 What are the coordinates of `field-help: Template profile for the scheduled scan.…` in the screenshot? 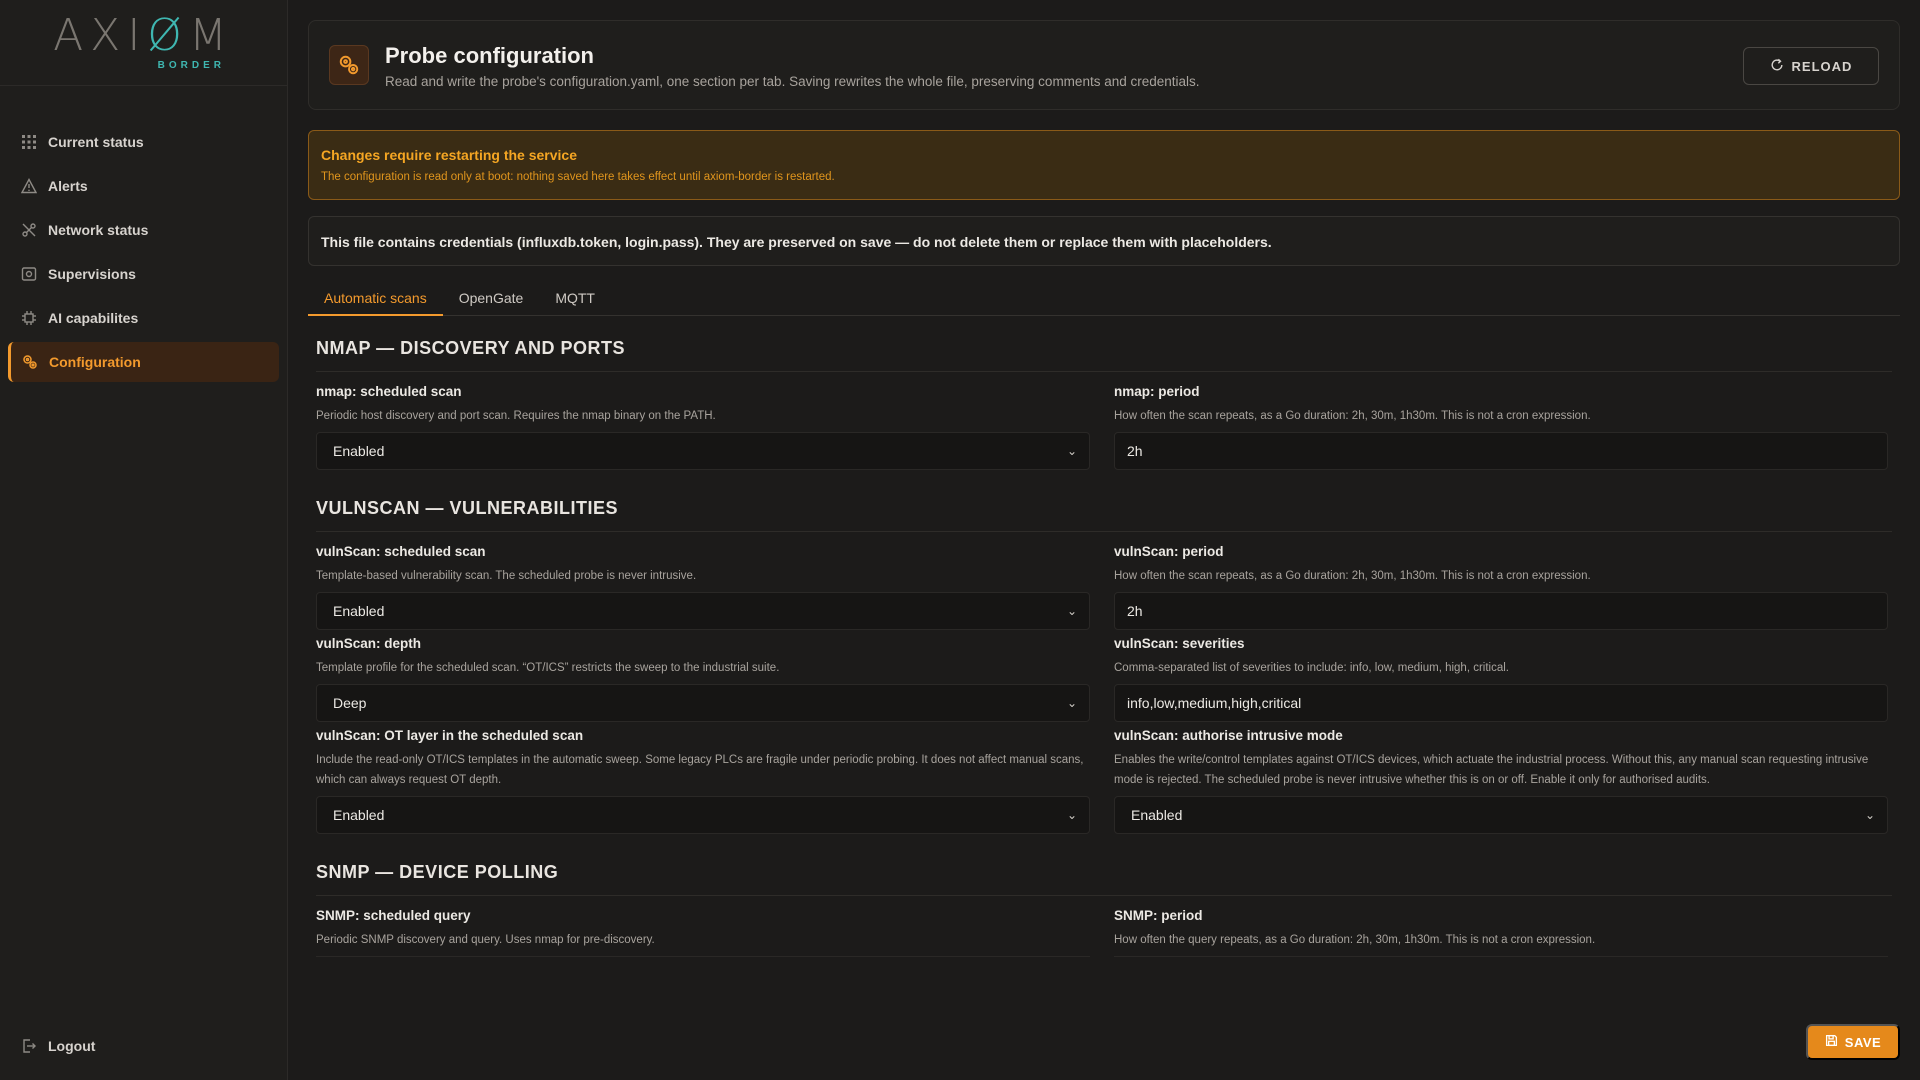 It's located at (548, 668).